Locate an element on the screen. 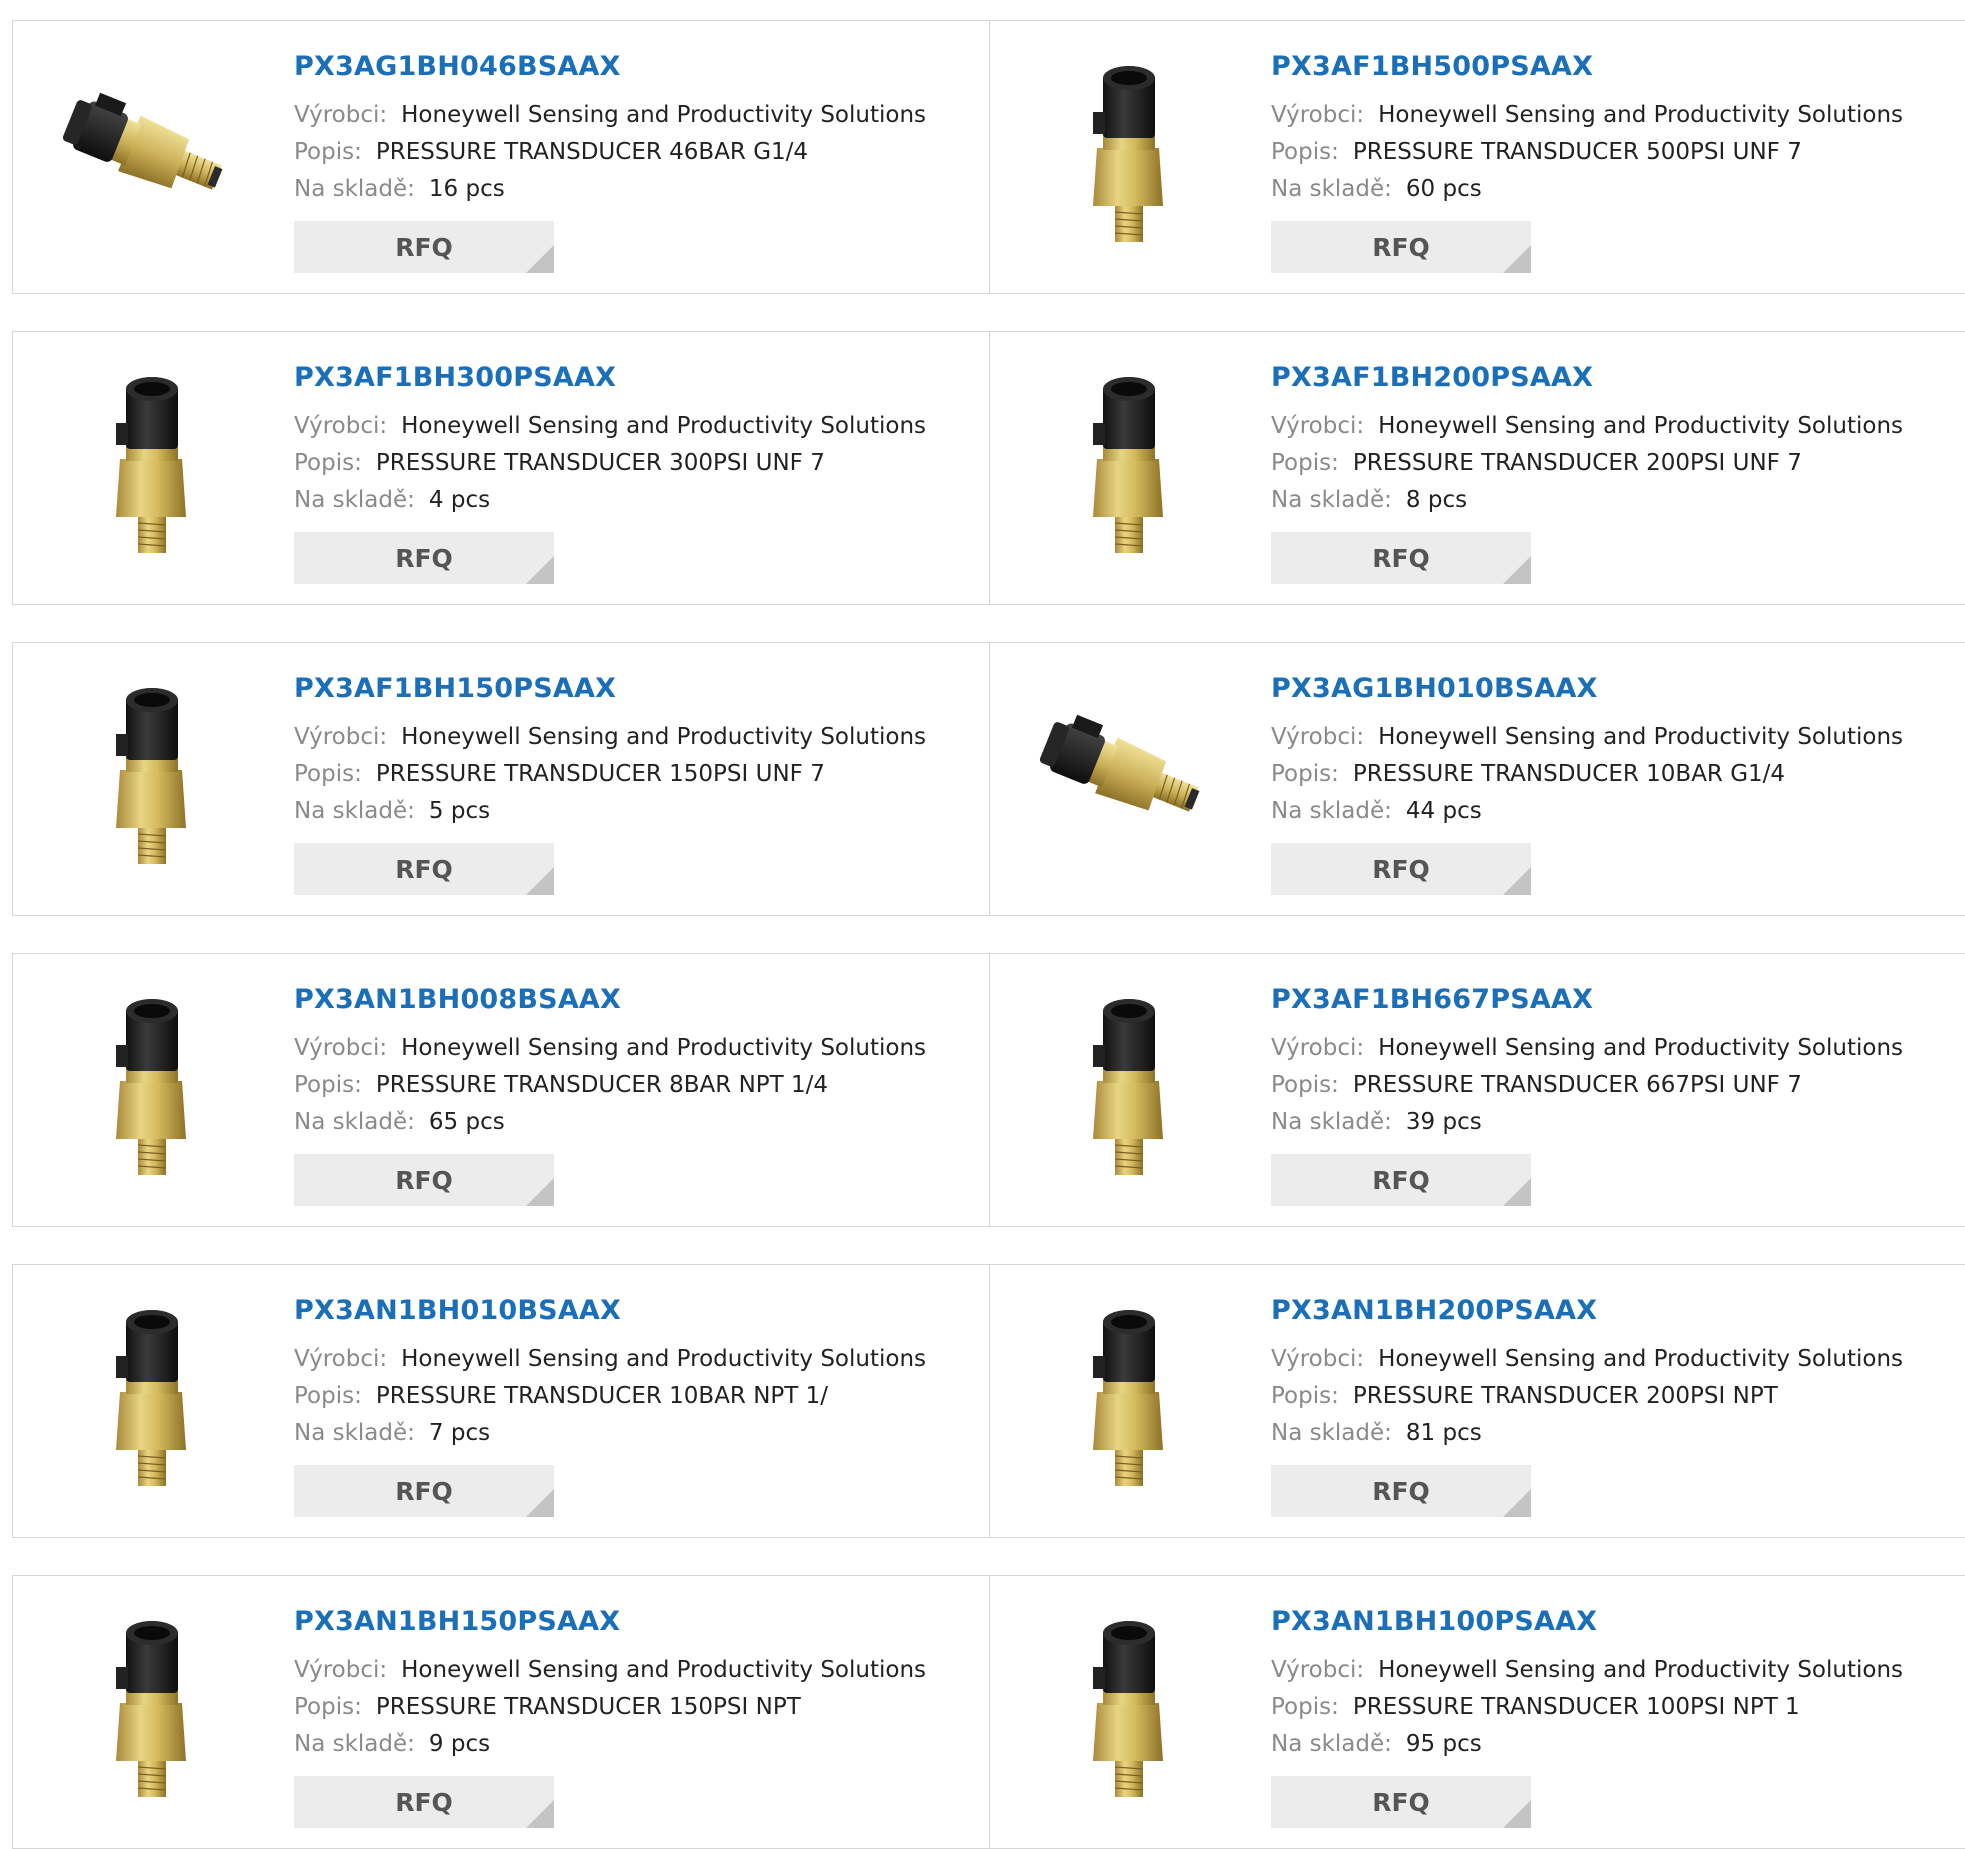 The width and height of the screenshot is (1965, 1849). part-number-link: PX3AF1BH300PSAAX is located at coordinates (455, 377).